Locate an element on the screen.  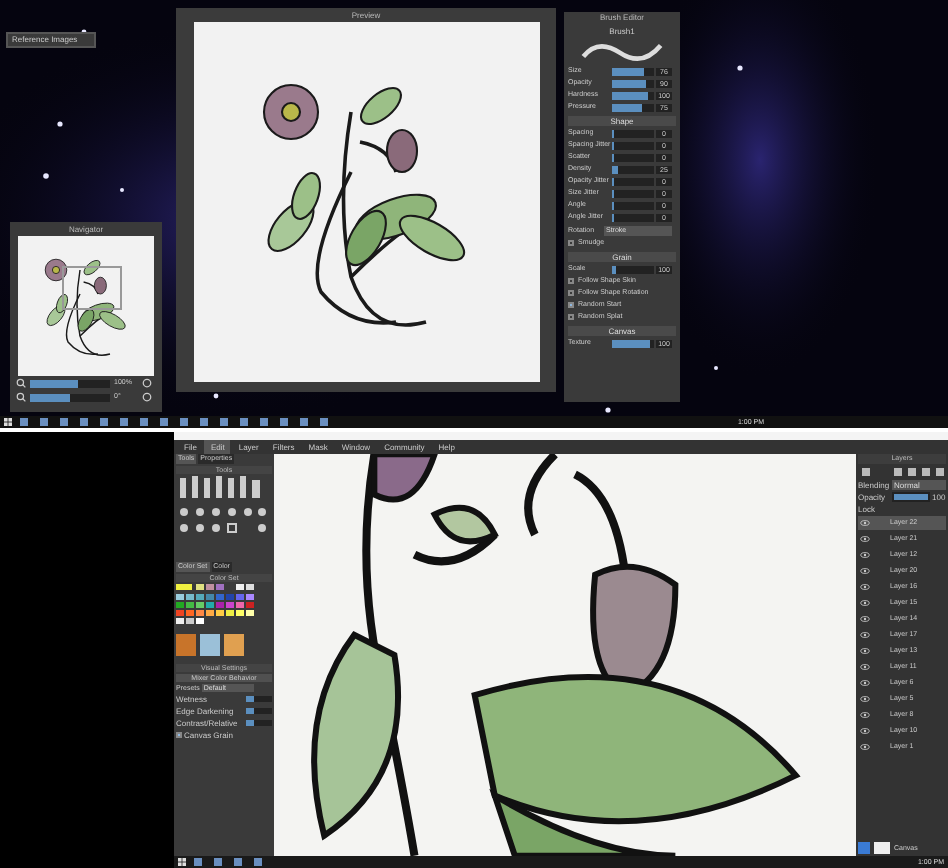
brush-stroke-preview-icon is located at coordinates (622, 51).